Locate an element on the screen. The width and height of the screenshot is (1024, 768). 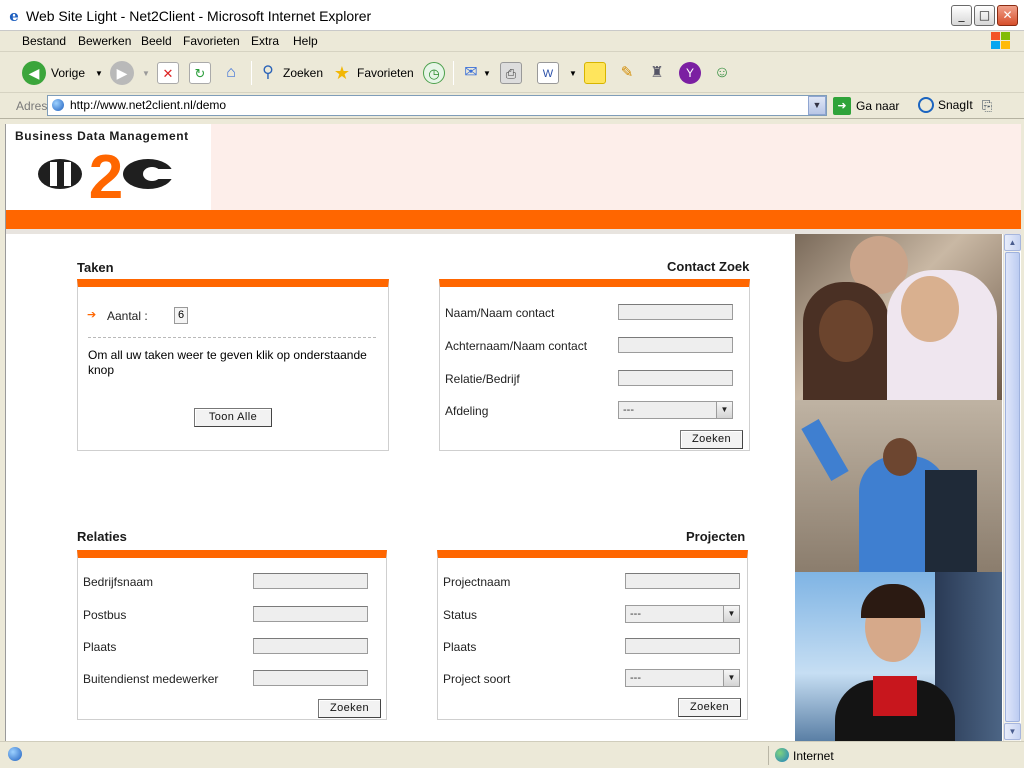
stop-button: ✕ is located at coordinates (168, 73).